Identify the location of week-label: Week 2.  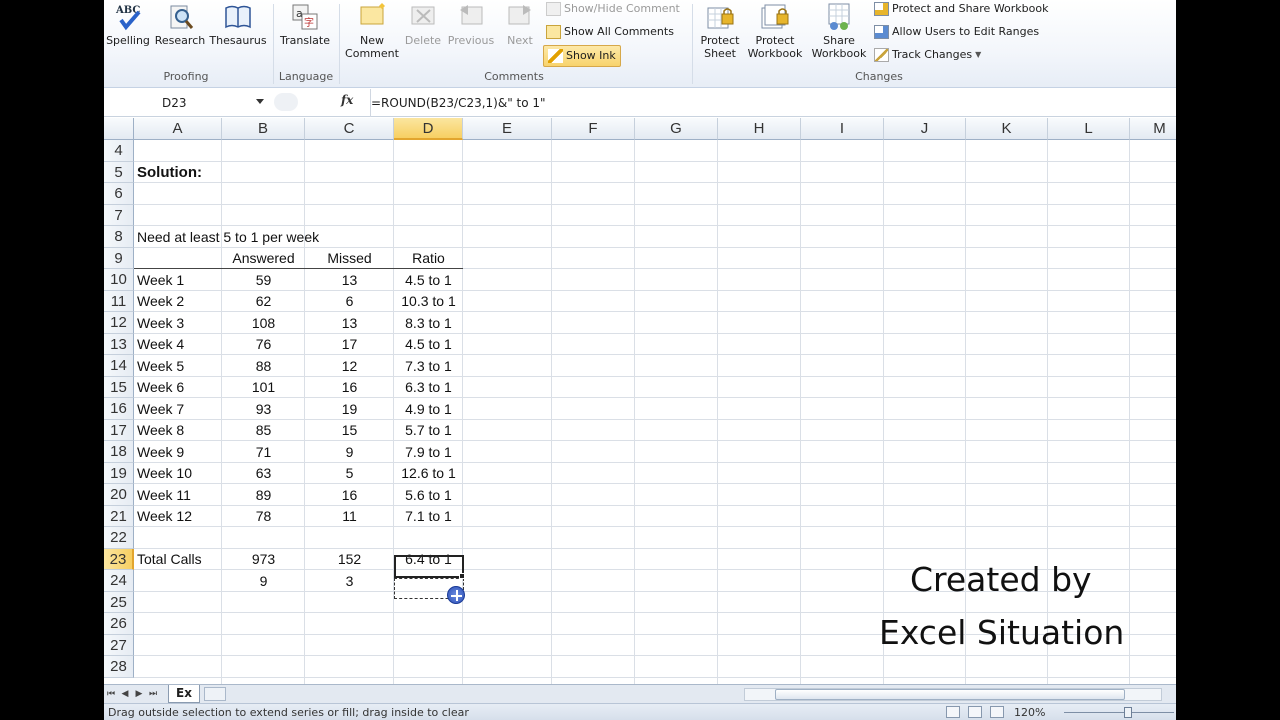
(160, 302).